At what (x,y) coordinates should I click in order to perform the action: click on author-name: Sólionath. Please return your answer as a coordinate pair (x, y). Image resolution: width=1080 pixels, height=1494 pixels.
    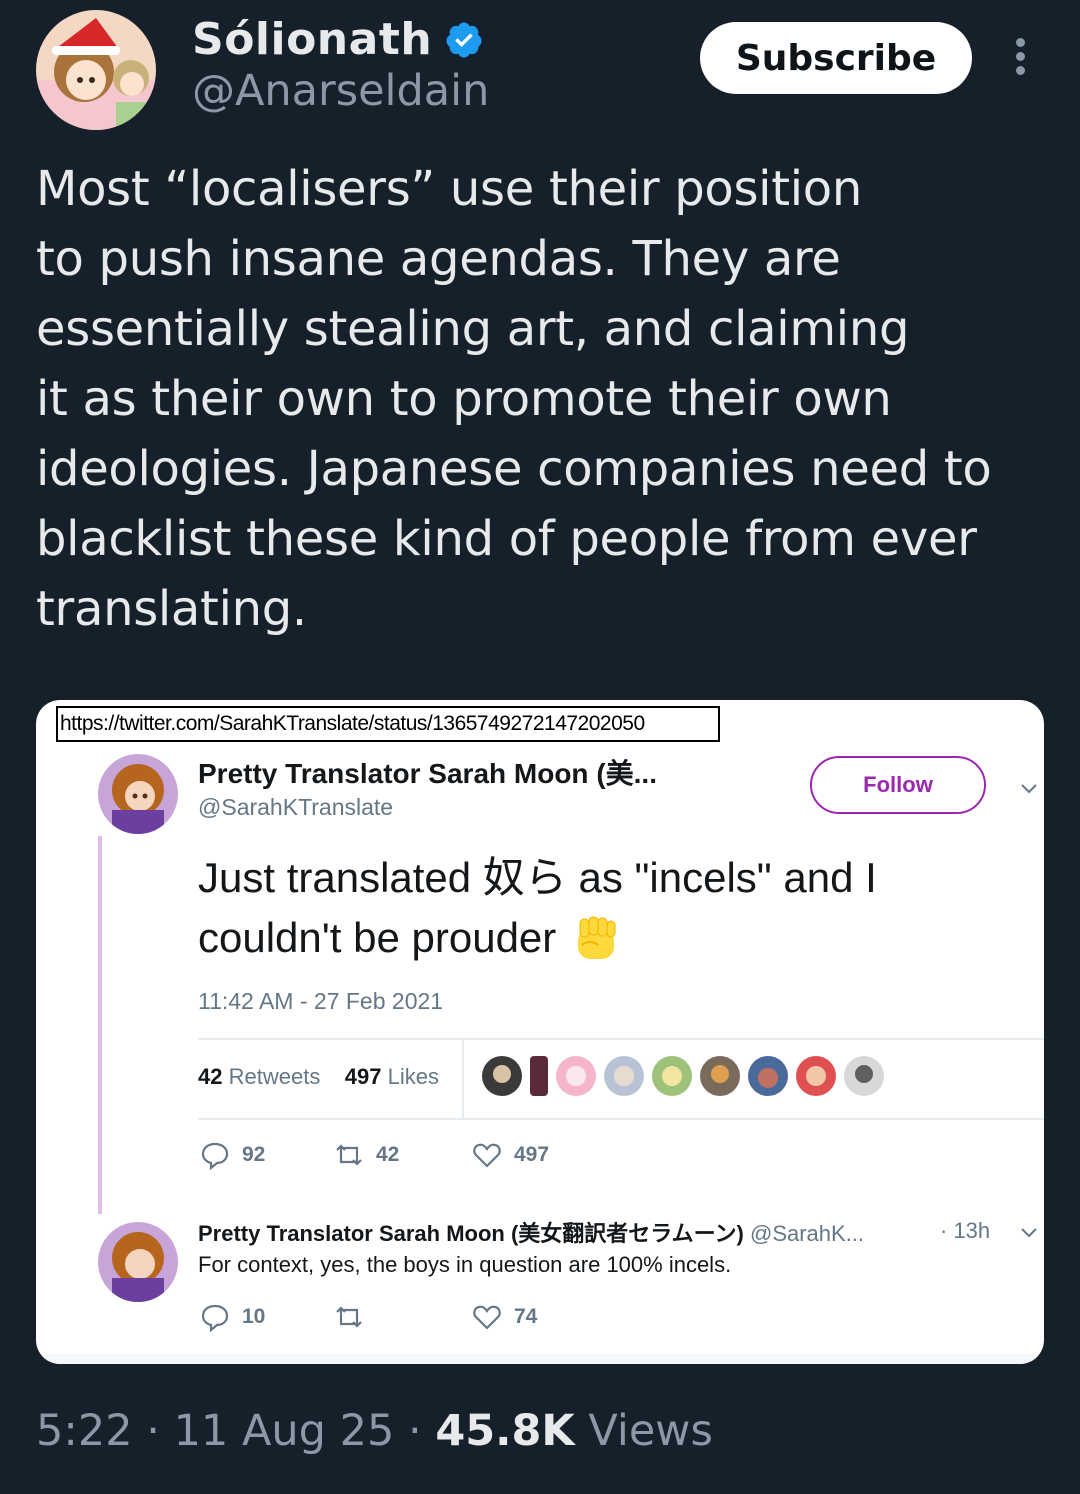
    Looking at the image, I should click on (338, 39).